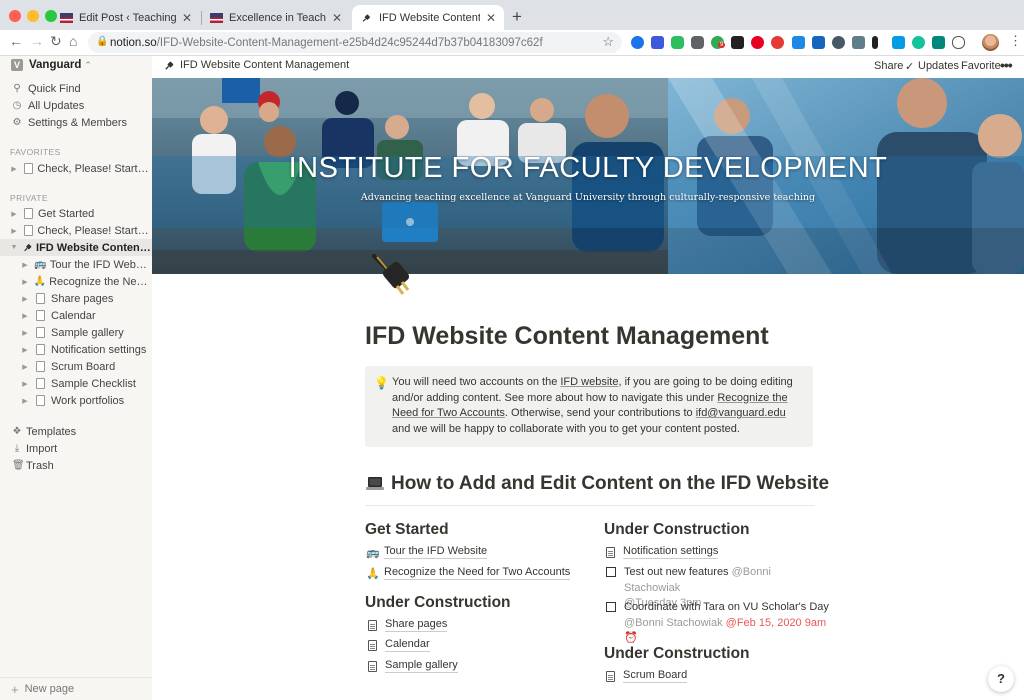  What do you see at coordinates (990, 42) in the screenshot?
I see `profile-avatar` at bounding box center [990, 42].